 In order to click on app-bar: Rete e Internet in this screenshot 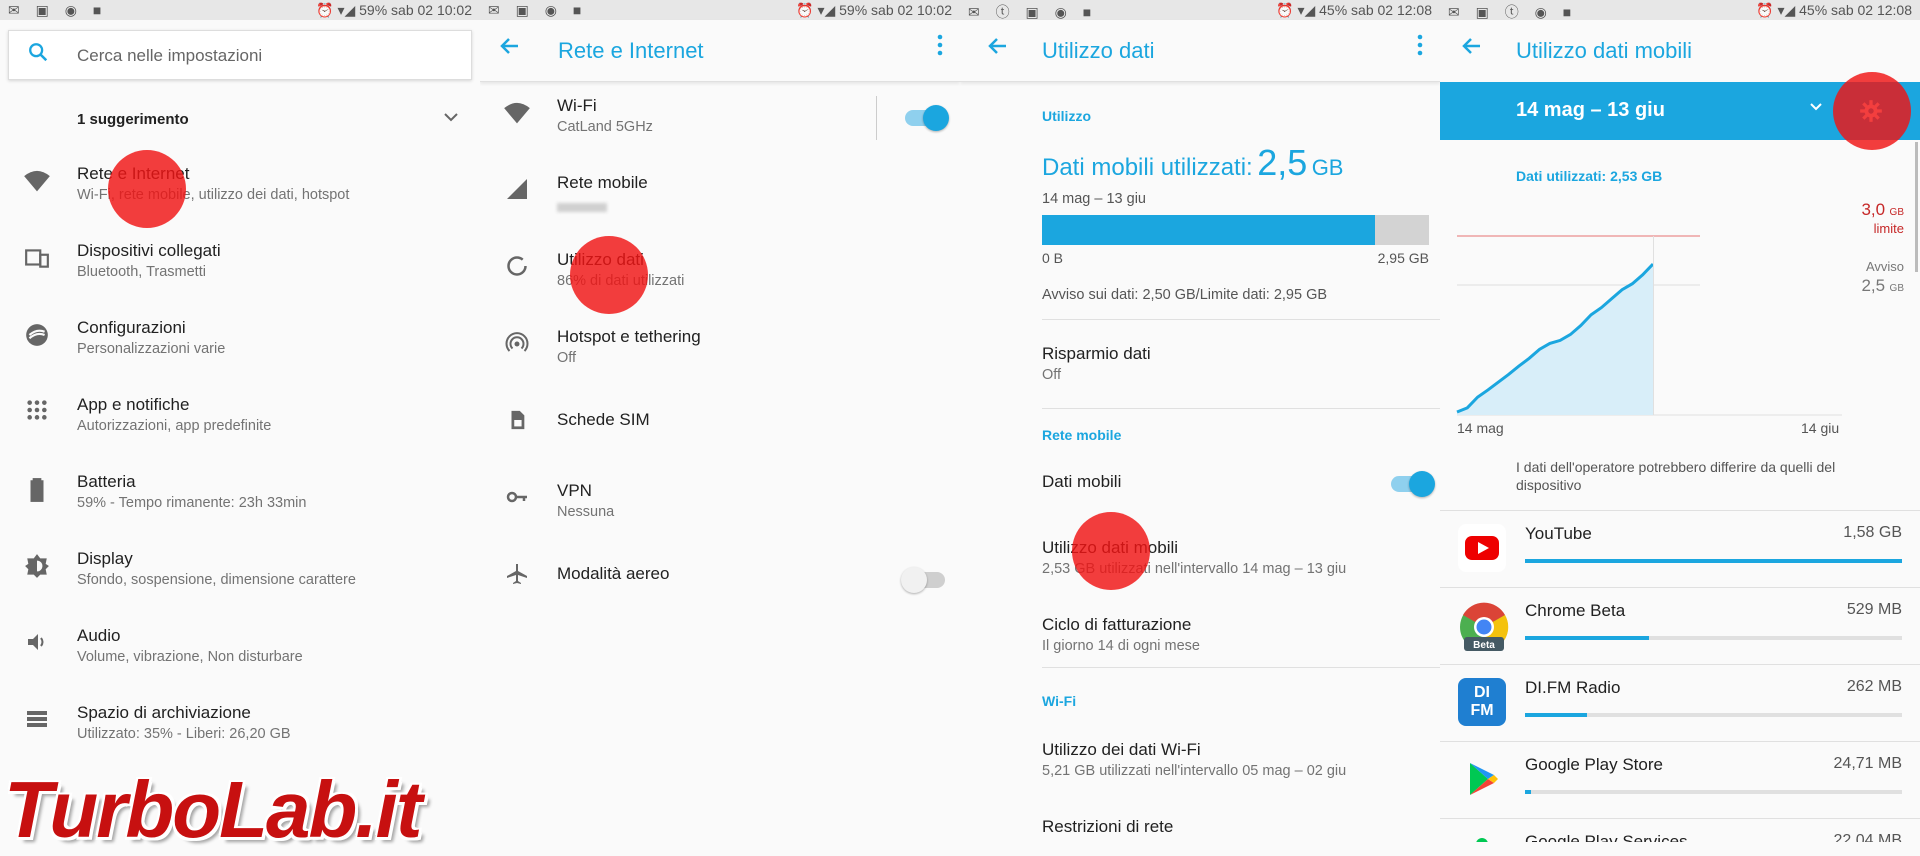, I will do `click(720, 51)`.